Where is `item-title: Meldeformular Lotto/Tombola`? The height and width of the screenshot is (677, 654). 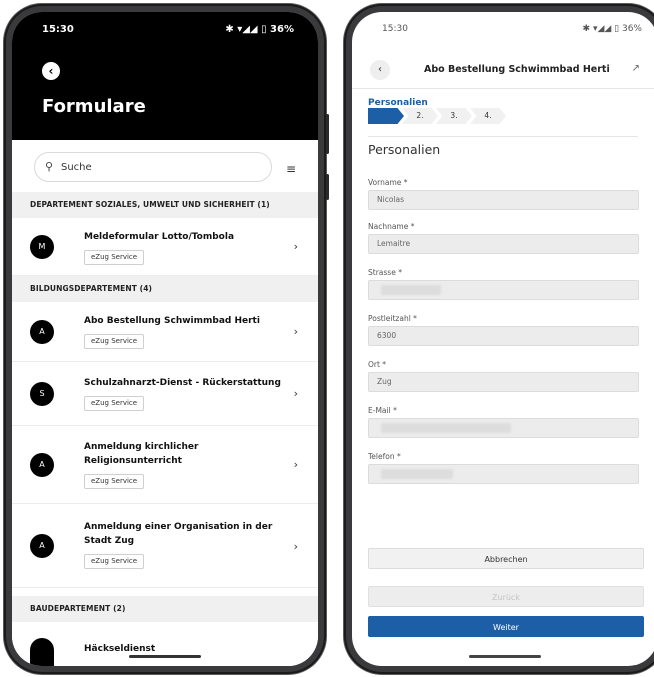 item-title: Meldeformular Lotto/Tombola is located at coordinates (159, 237).